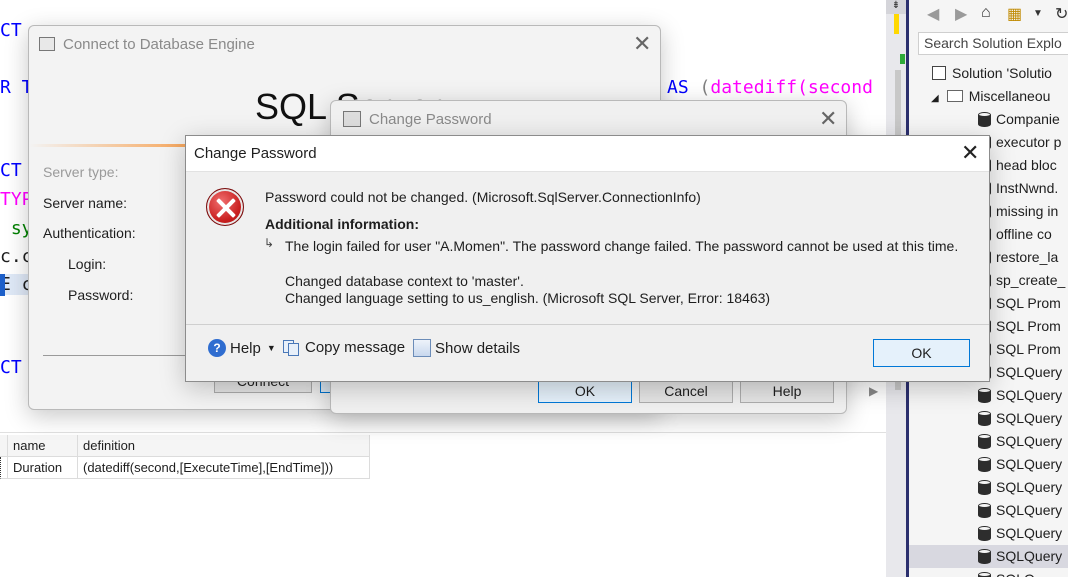 Image resolution: width=1068 pixels, height=577 pixels. I want to click on solution-file-item: executor p, so click(1019, 142).